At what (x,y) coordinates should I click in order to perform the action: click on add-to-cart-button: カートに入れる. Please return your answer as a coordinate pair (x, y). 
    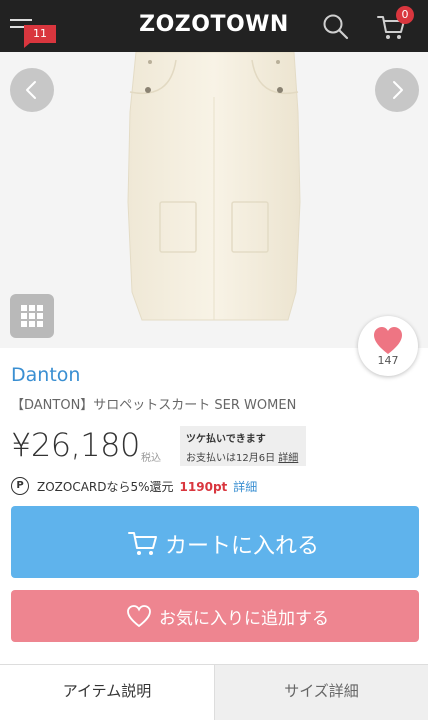
    Looking at the image, I should click on (215, 542).